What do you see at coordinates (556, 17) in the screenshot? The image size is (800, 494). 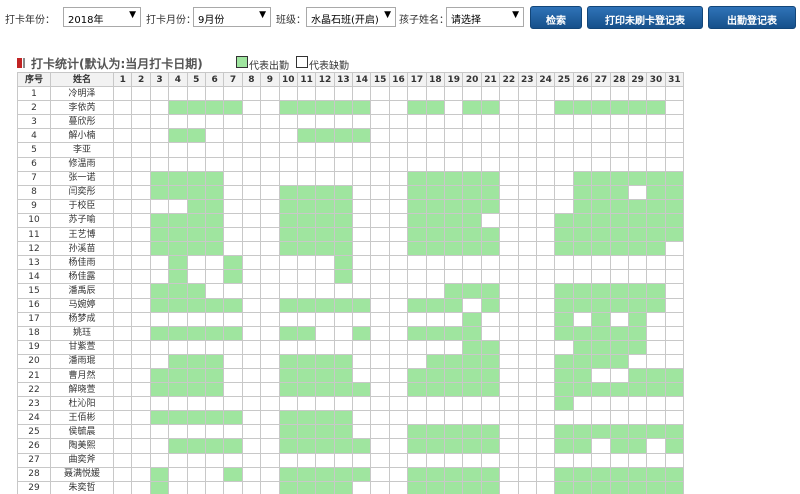 I see `search-button: 检索` at bounding box center [556, 17].